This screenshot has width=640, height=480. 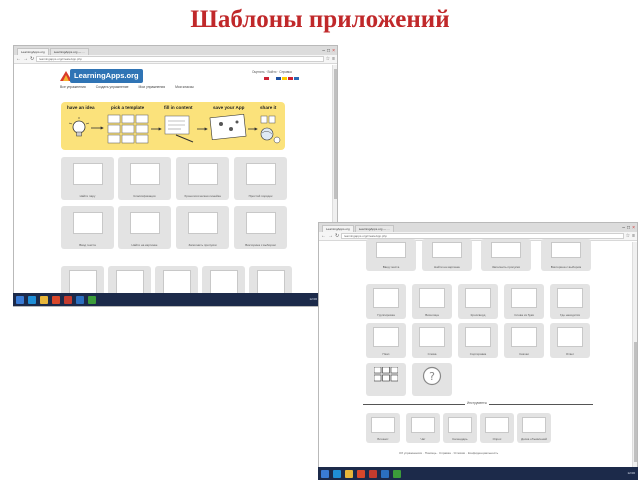 What do you see at coordinates (152, 87) in the screenshot?
I see `nav-my-apps: Мои упражнения` at bounding box center [152, 87].